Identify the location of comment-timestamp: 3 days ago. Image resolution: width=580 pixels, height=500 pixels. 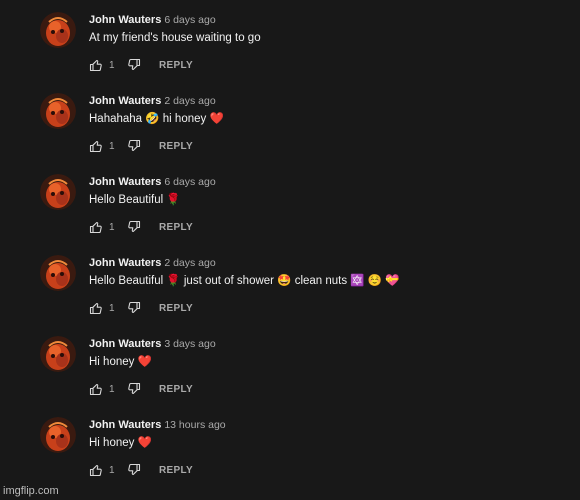
(189, 344).